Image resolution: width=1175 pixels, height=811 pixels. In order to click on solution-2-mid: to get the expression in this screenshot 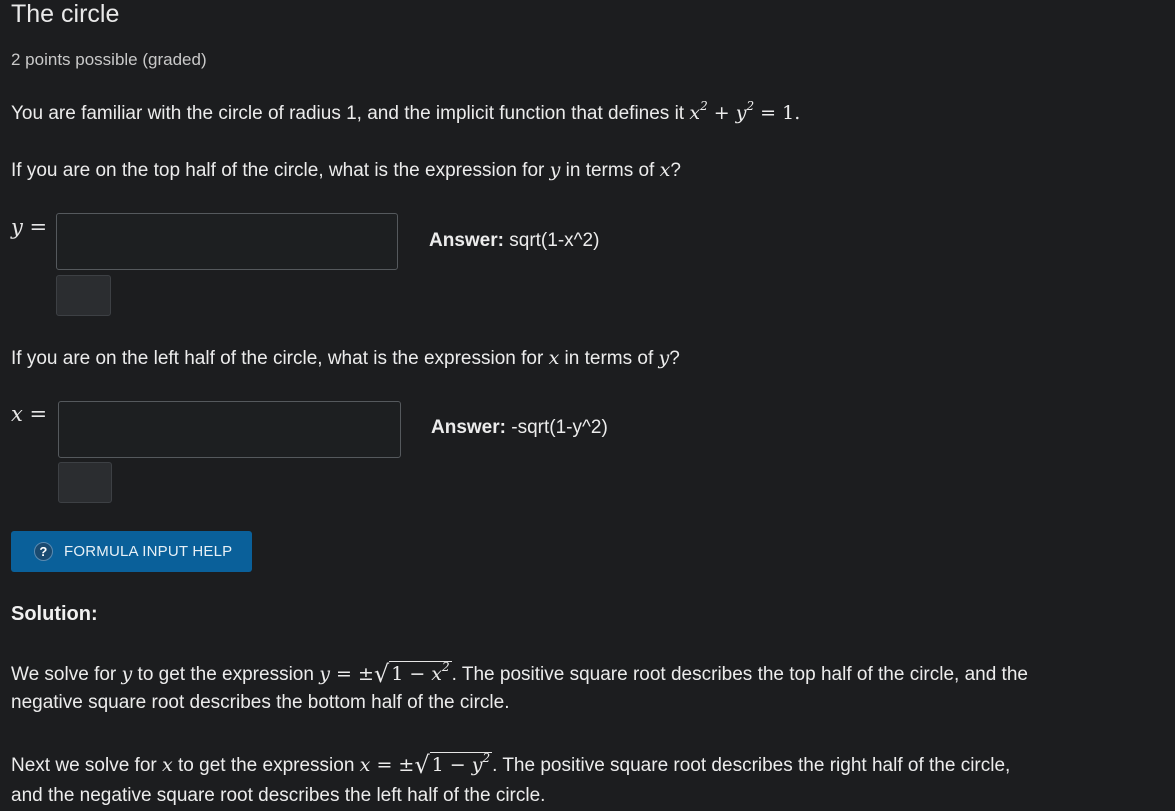, I will do `click(266, 765)`.